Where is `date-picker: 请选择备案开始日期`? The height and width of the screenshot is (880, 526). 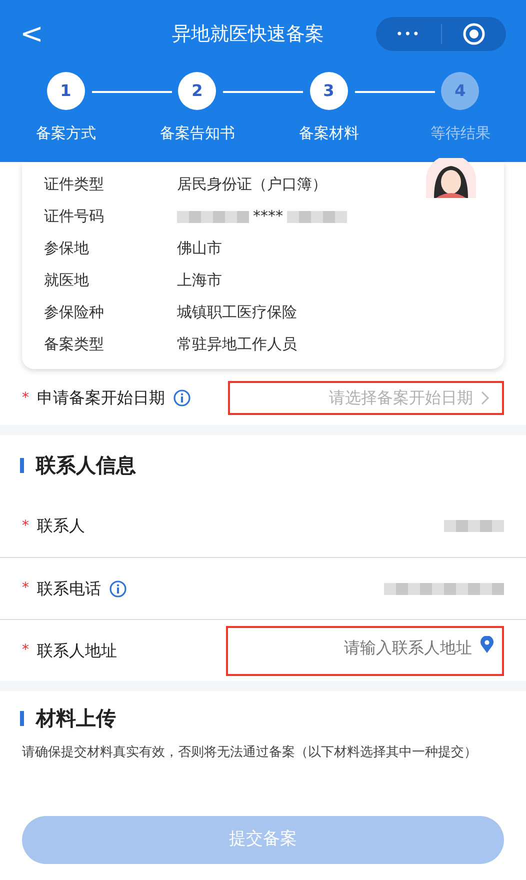 date-picker: 请选择备案开始日期 is located at coordinates (366, 398).